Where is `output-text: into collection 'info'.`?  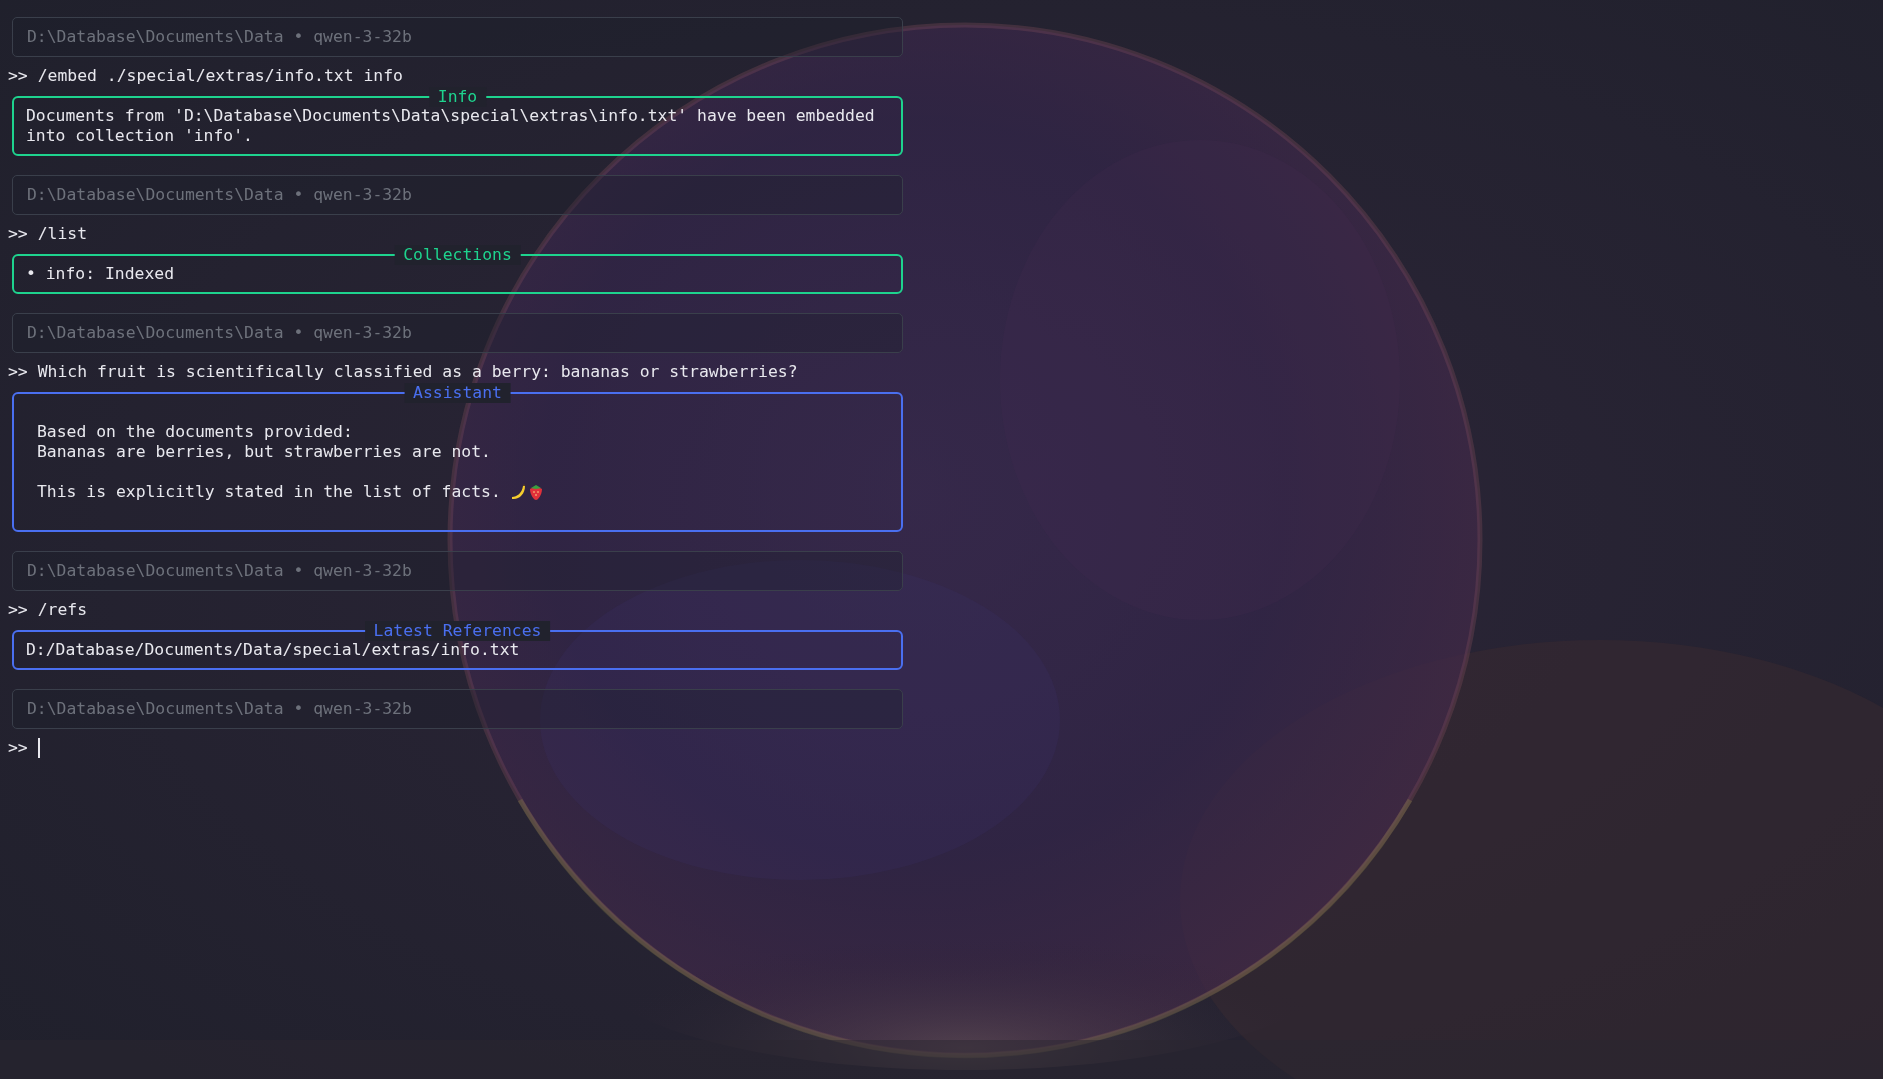 output-text: into collection 'info'. is located at coordinates (139, 136).